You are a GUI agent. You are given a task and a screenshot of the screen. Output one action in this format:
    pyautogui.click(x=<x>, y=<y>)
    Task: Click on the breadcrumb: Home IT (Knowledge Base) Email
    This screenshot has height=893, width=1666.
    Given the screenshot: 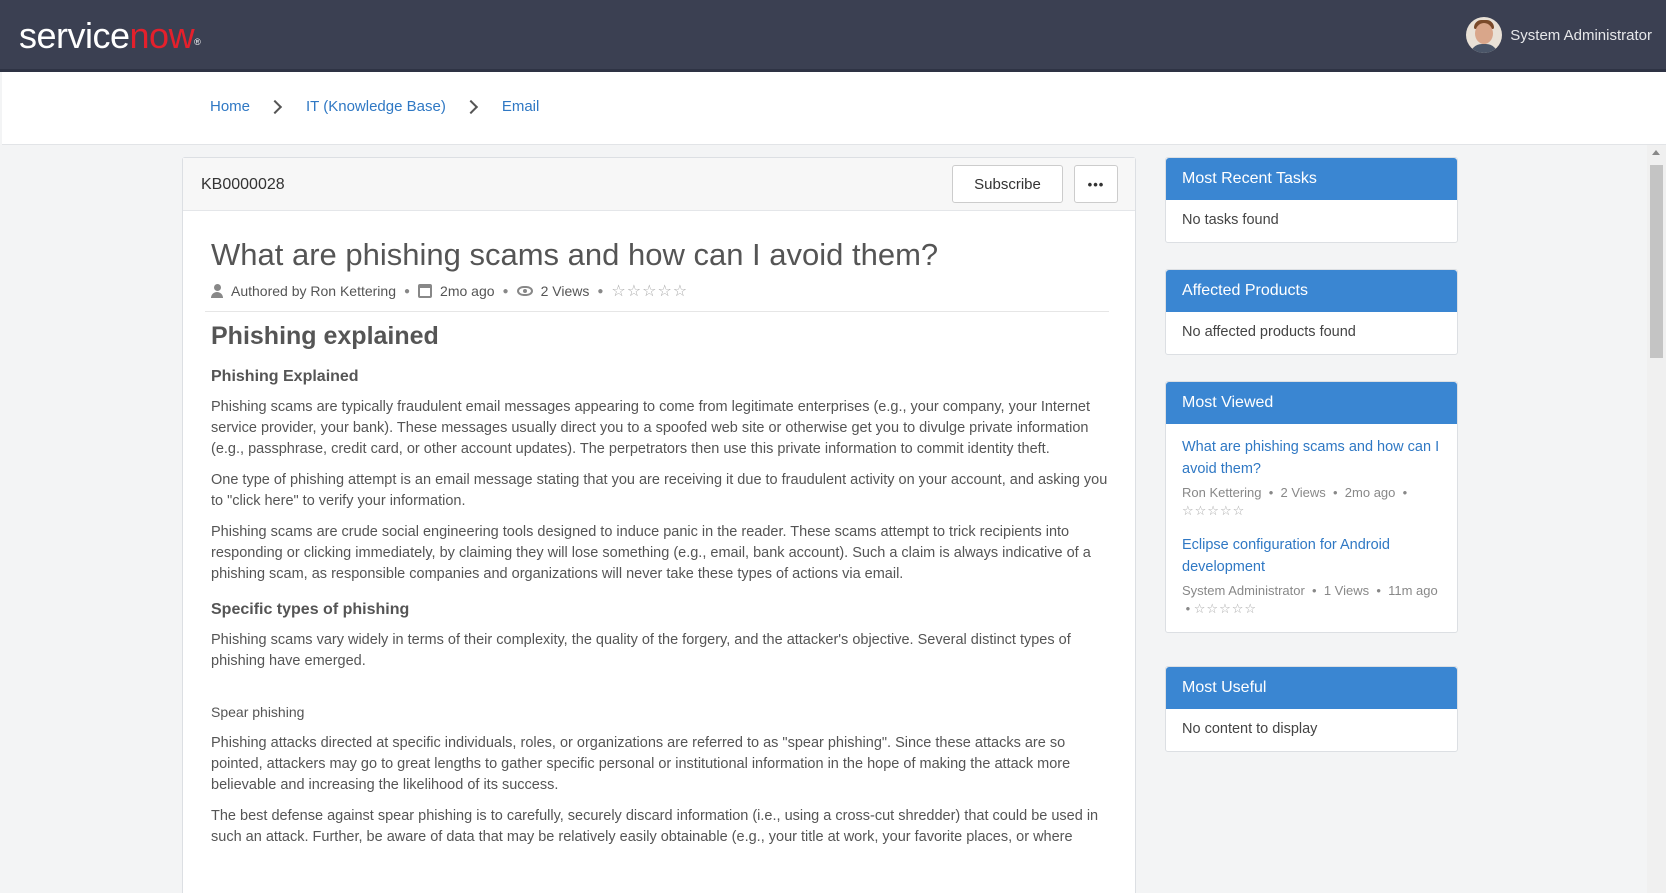 What is the action you would take?
    pyautogui.click(x=374, y=106)
    